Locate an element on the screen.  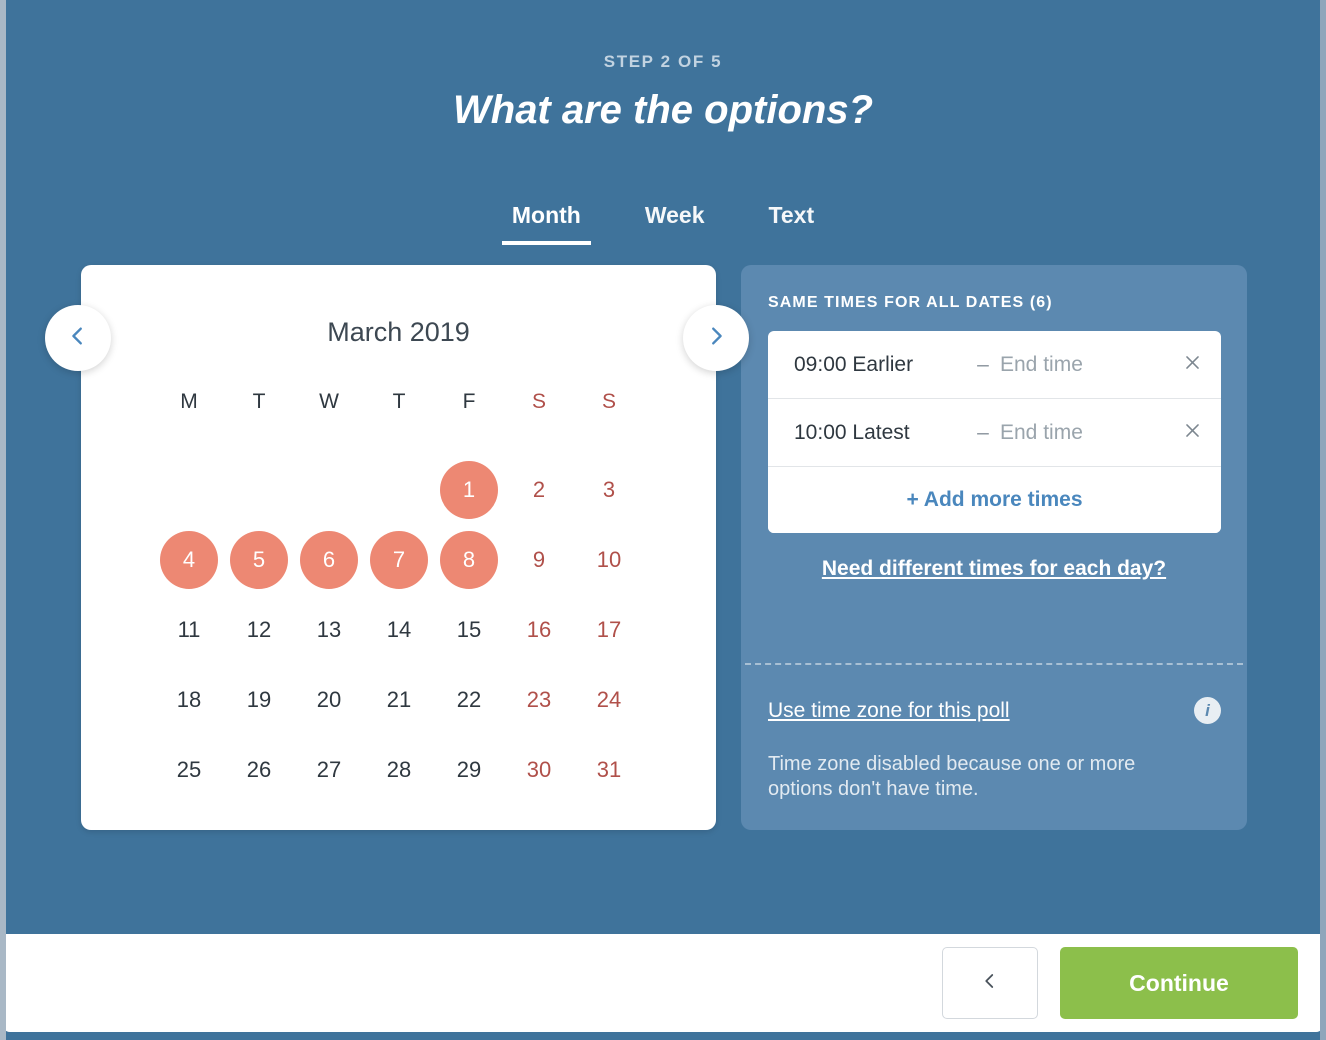
calendar-day-number: 18 is located at coordinates (189, 699).